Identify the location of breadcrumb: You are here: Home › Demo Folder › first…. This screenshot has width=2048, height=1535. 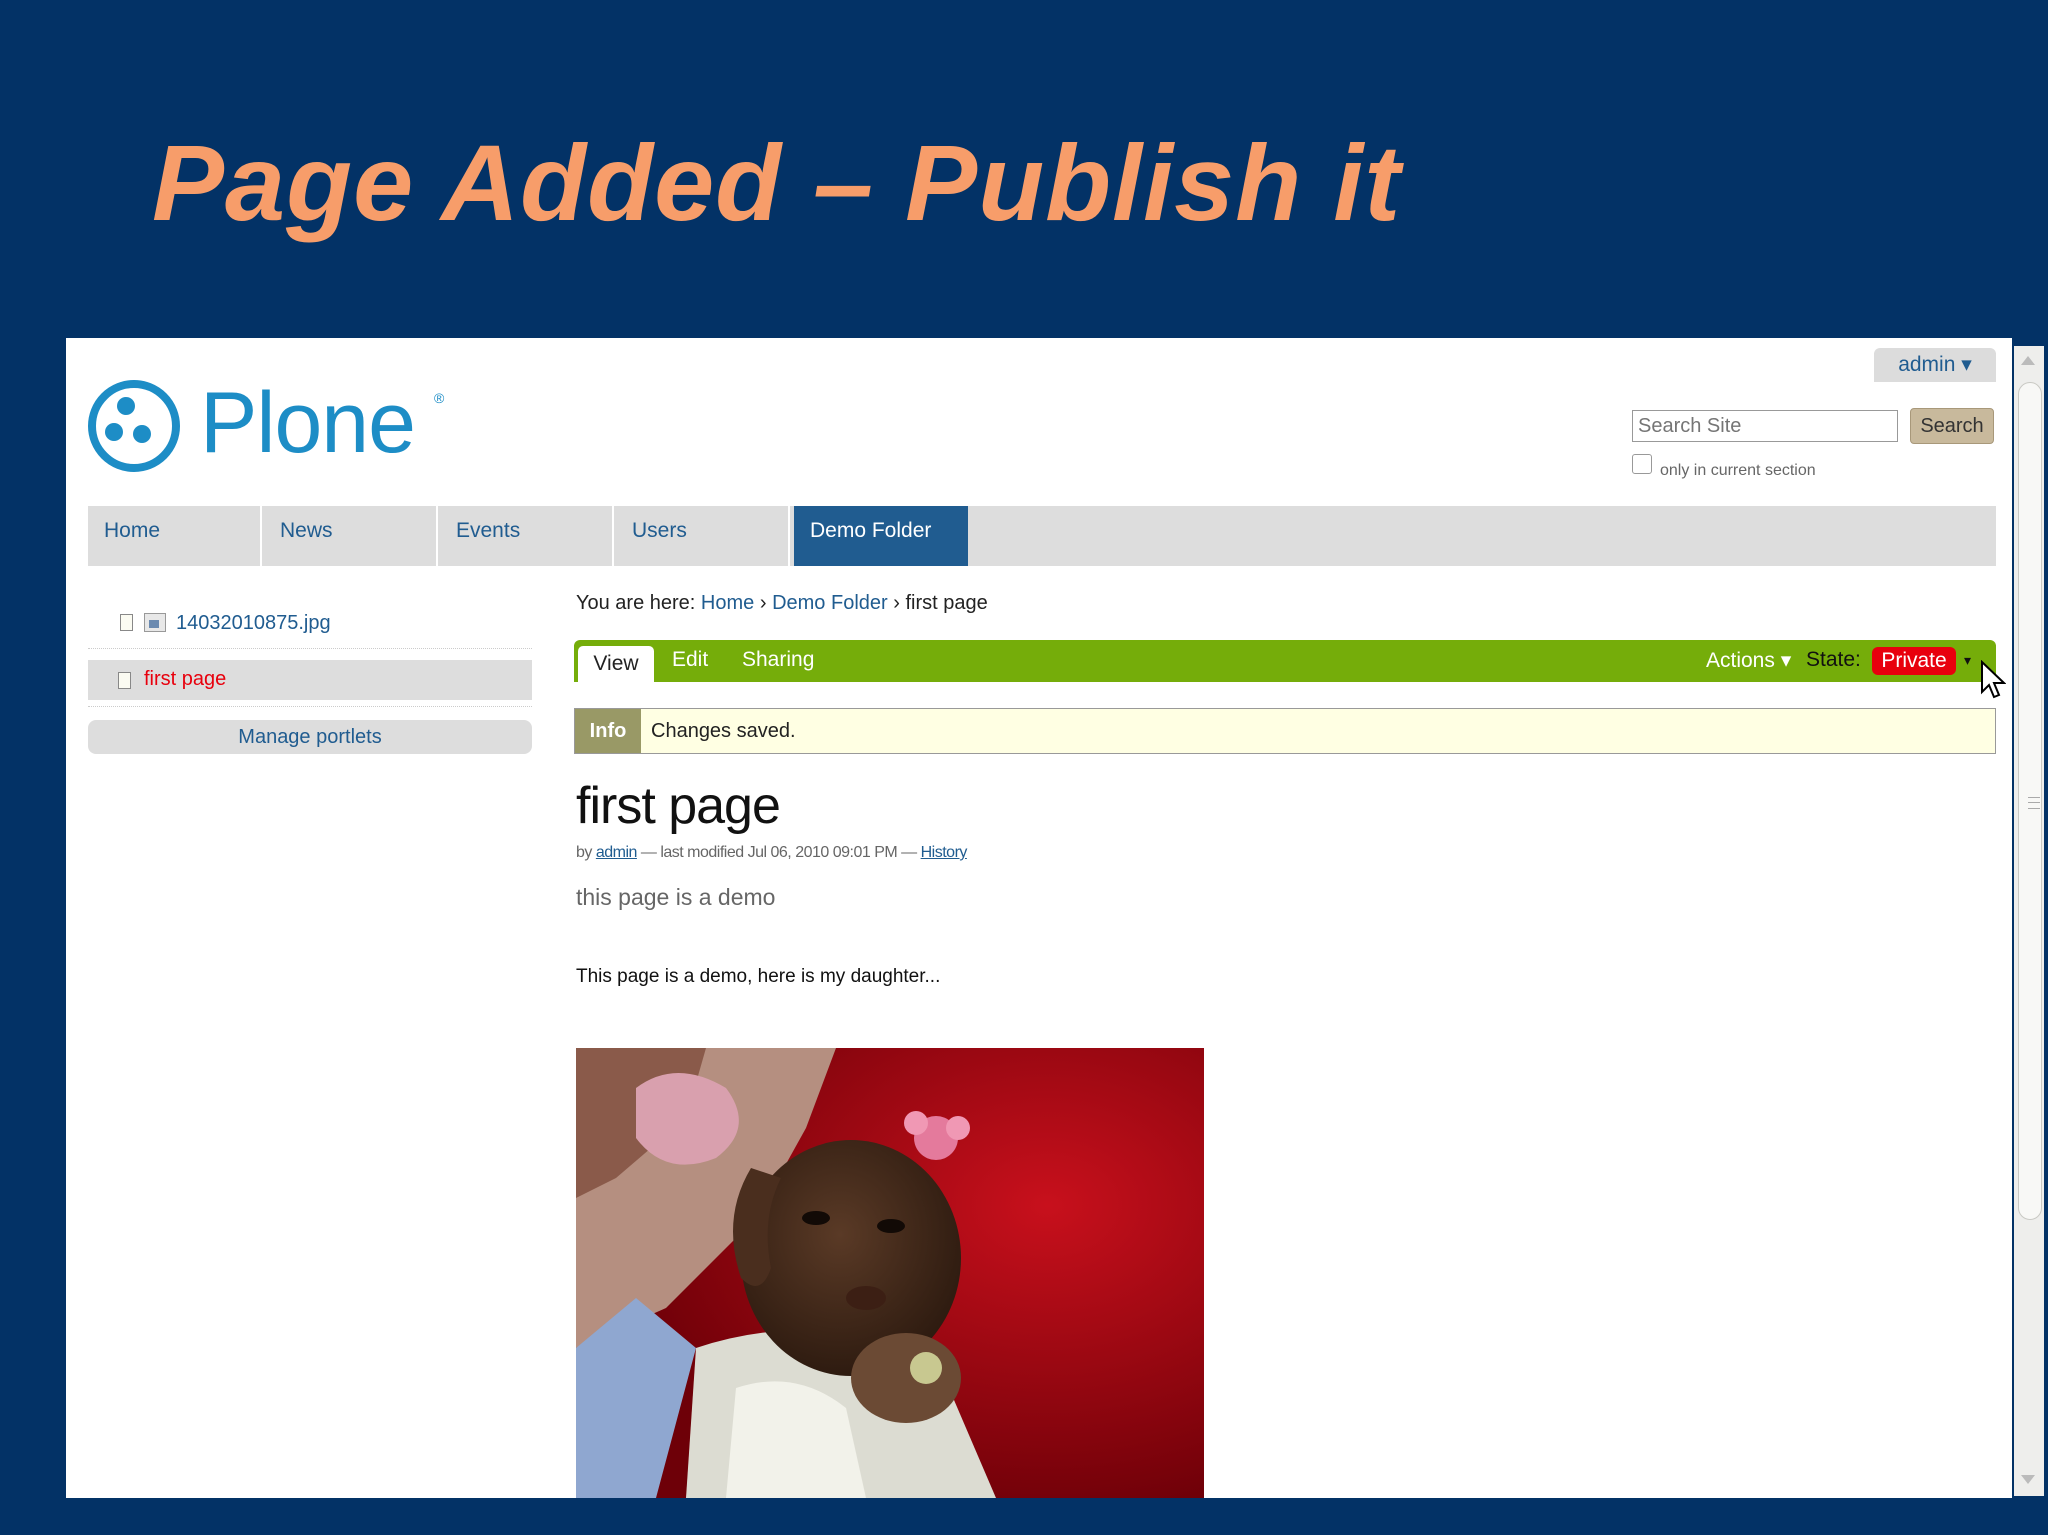
(782, 603).